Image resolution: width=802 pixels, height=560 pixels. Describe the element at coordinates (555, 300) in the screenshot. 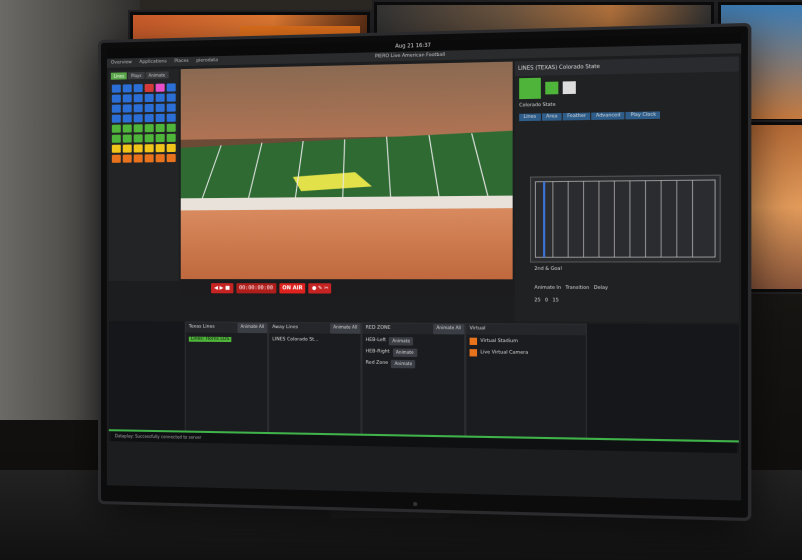

I see `delay-value: 15` at that location.